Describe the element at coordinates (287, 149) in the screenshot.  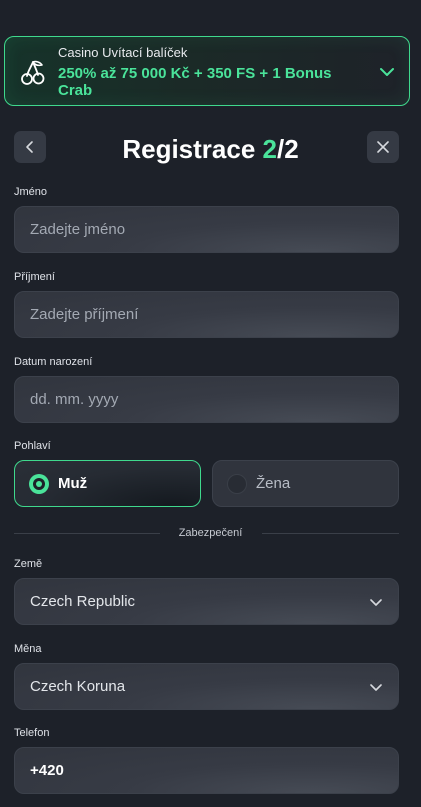
I see `step-total: /2` at that location.